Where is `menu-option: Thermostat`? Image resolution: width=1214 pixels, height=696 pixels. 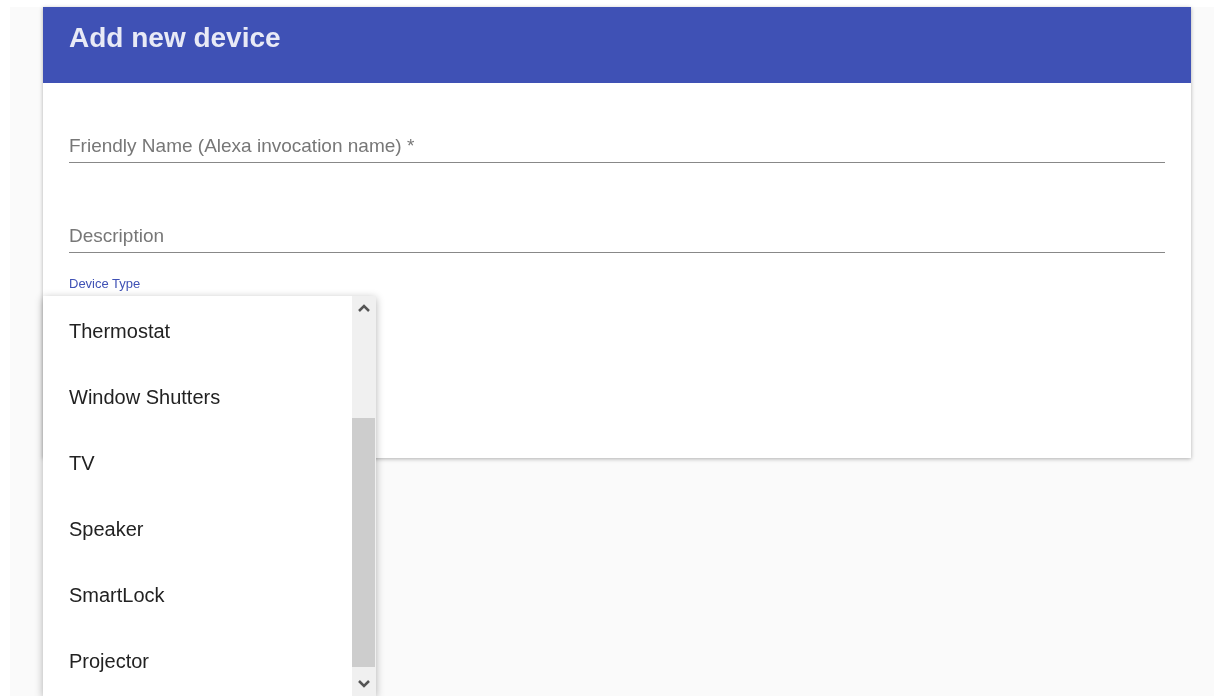
menu-option: Thermostat is located at coordinates (120, 331).